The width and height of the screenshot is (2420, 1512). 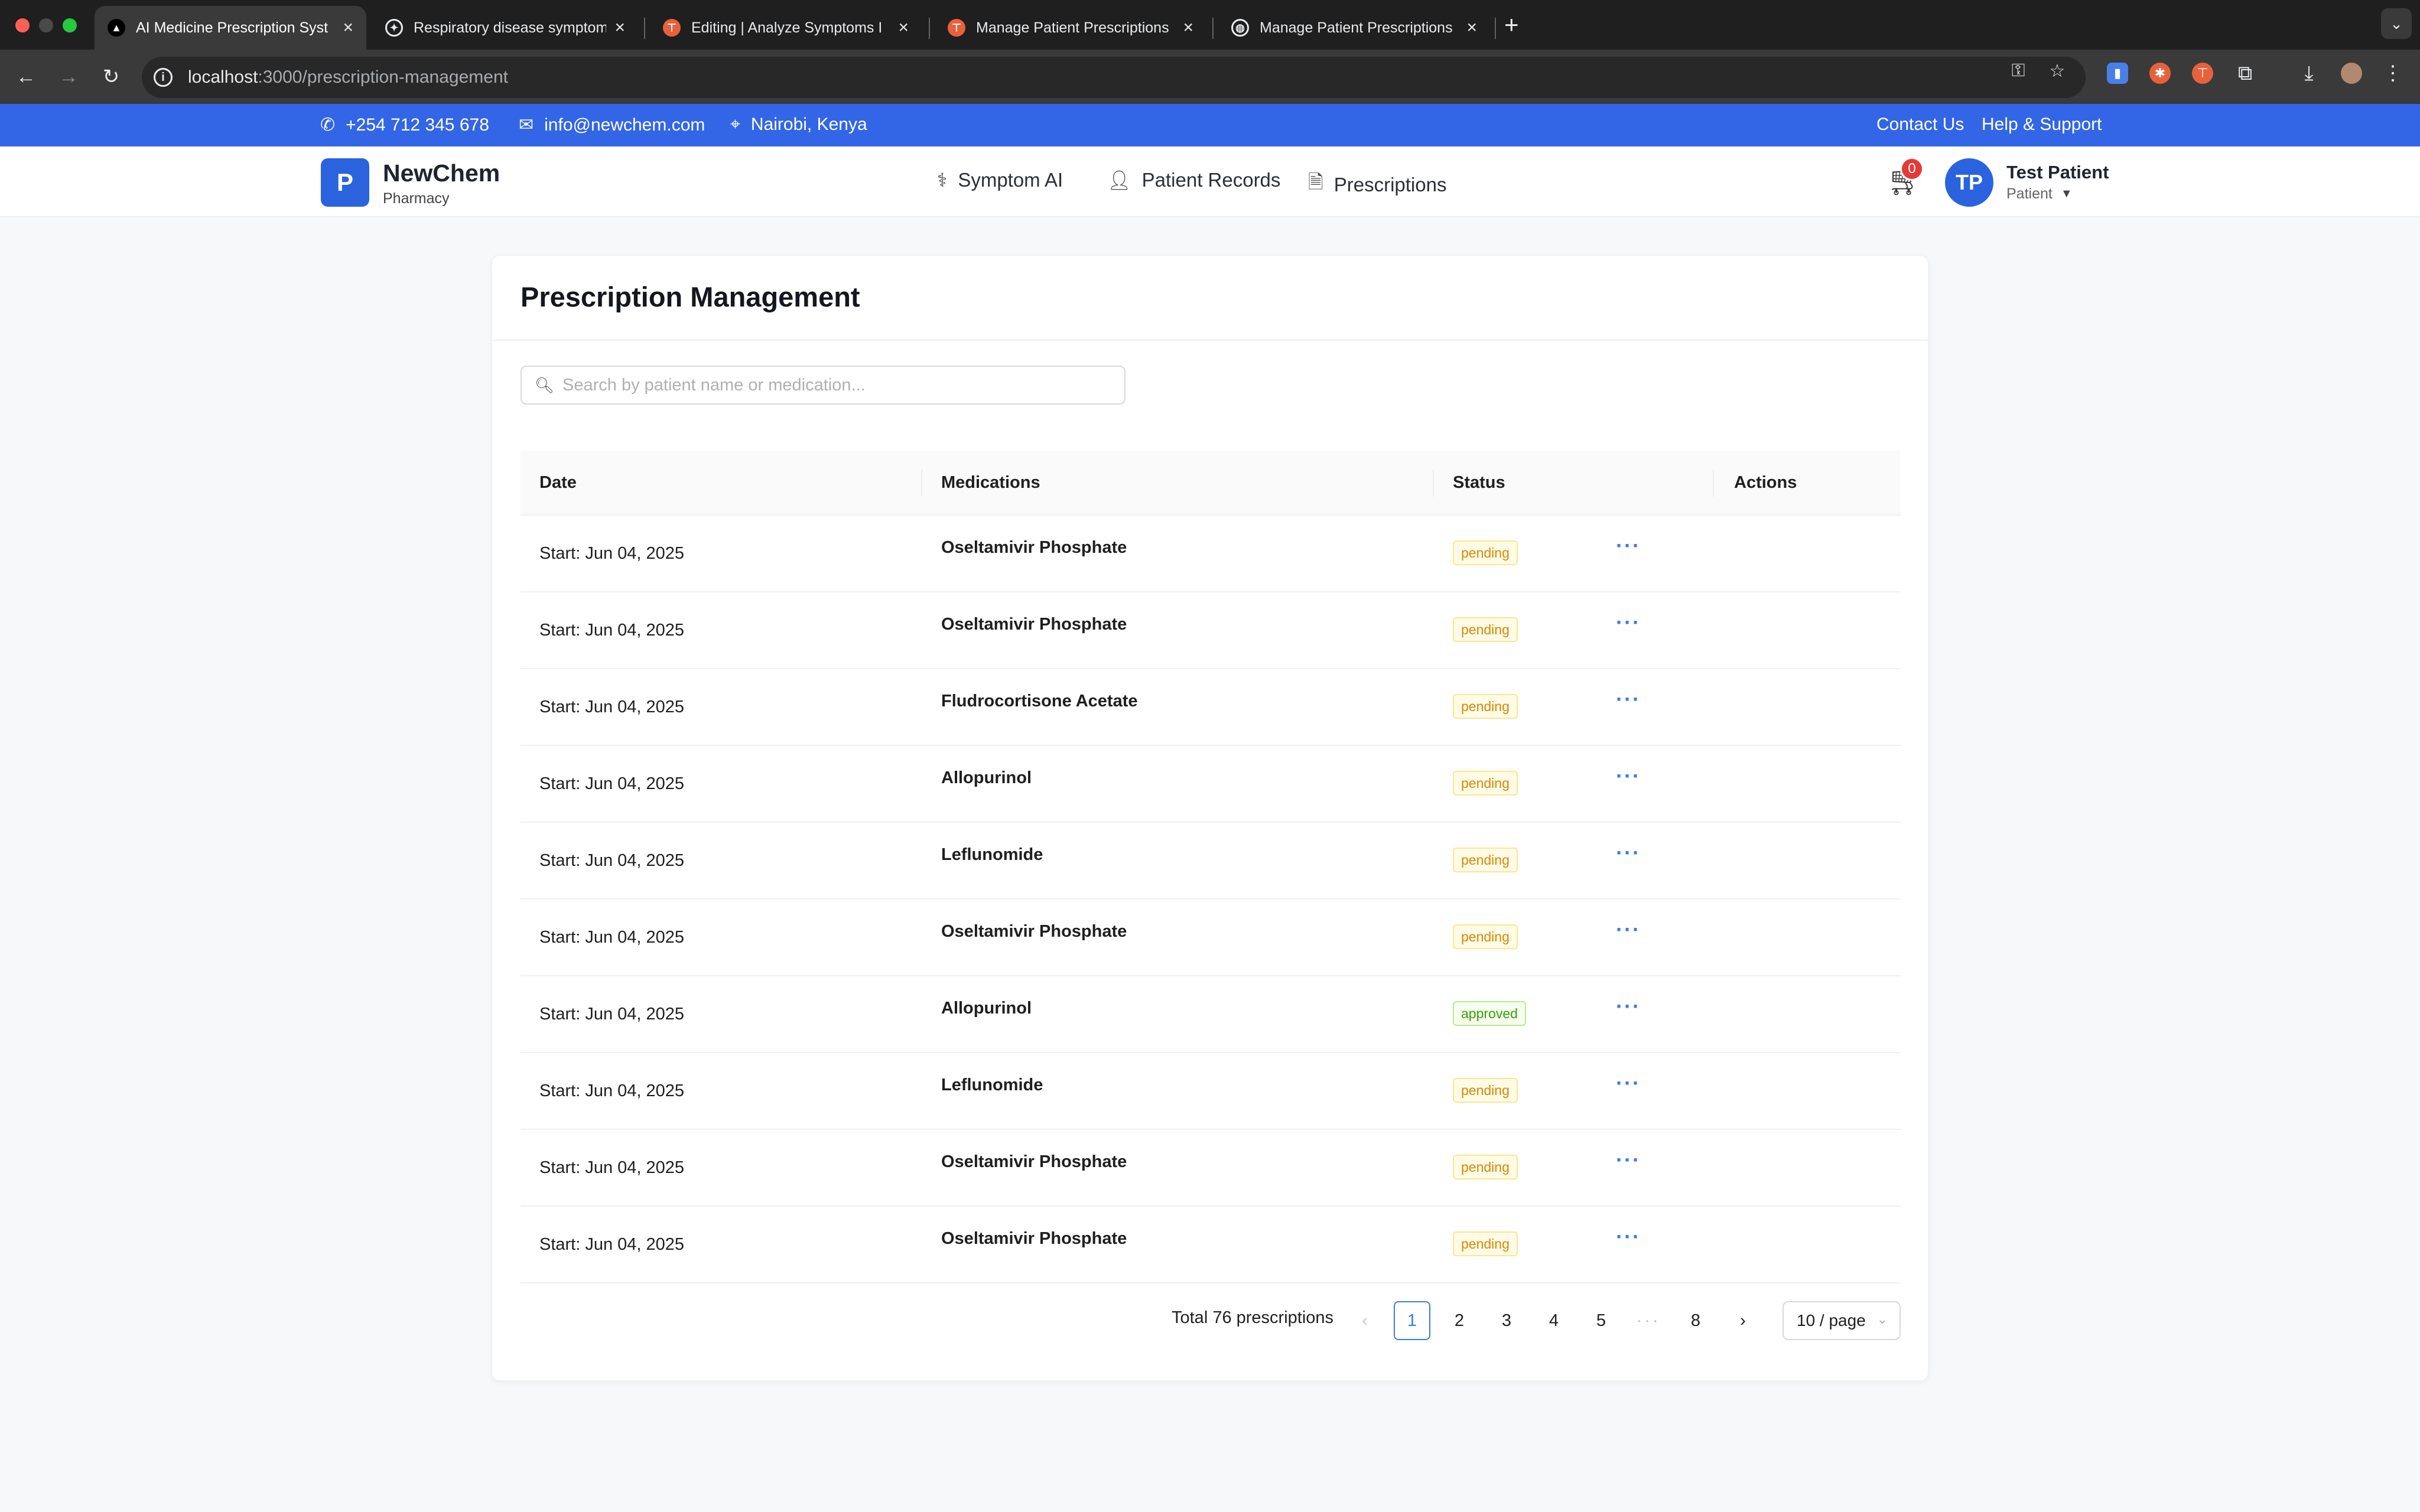 I want to click on contact-us-link: Contact Us, so click(x=1920, y=125).